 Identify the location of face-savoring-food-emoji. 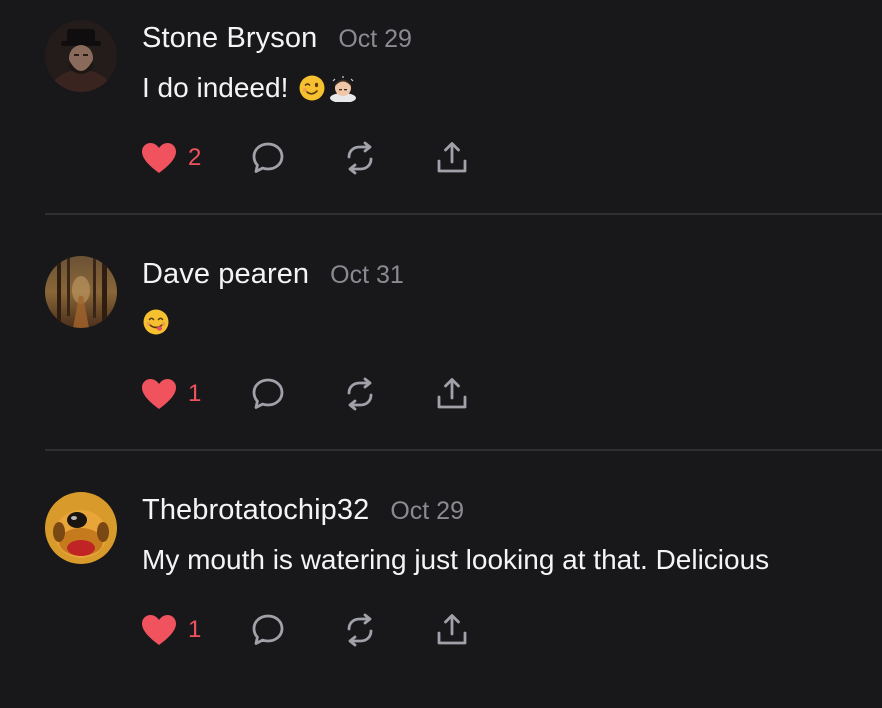
(156, 322).